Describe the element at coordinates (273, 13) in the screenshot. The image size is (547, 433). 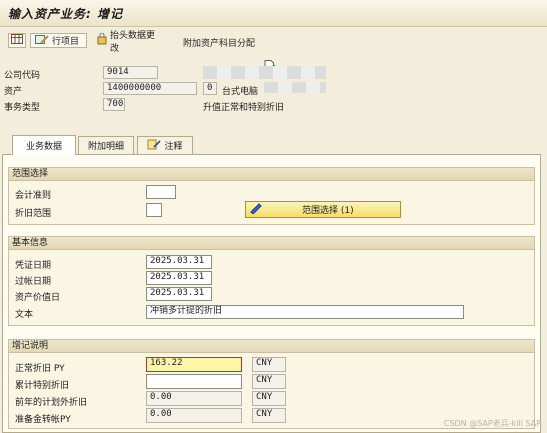
I see `title-bar: 输入资产业务: 增记` at that location.